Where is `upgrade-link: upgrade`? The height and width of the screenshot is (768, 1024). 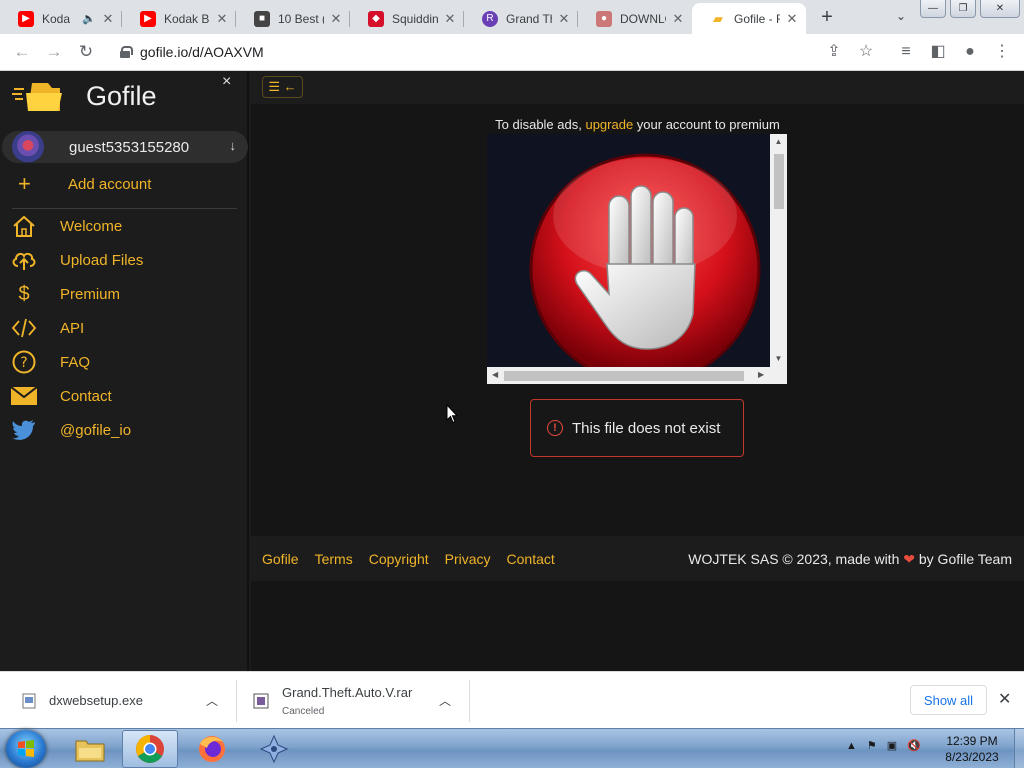 upgrade-link: upgrade is located at coordinates (609, 124).